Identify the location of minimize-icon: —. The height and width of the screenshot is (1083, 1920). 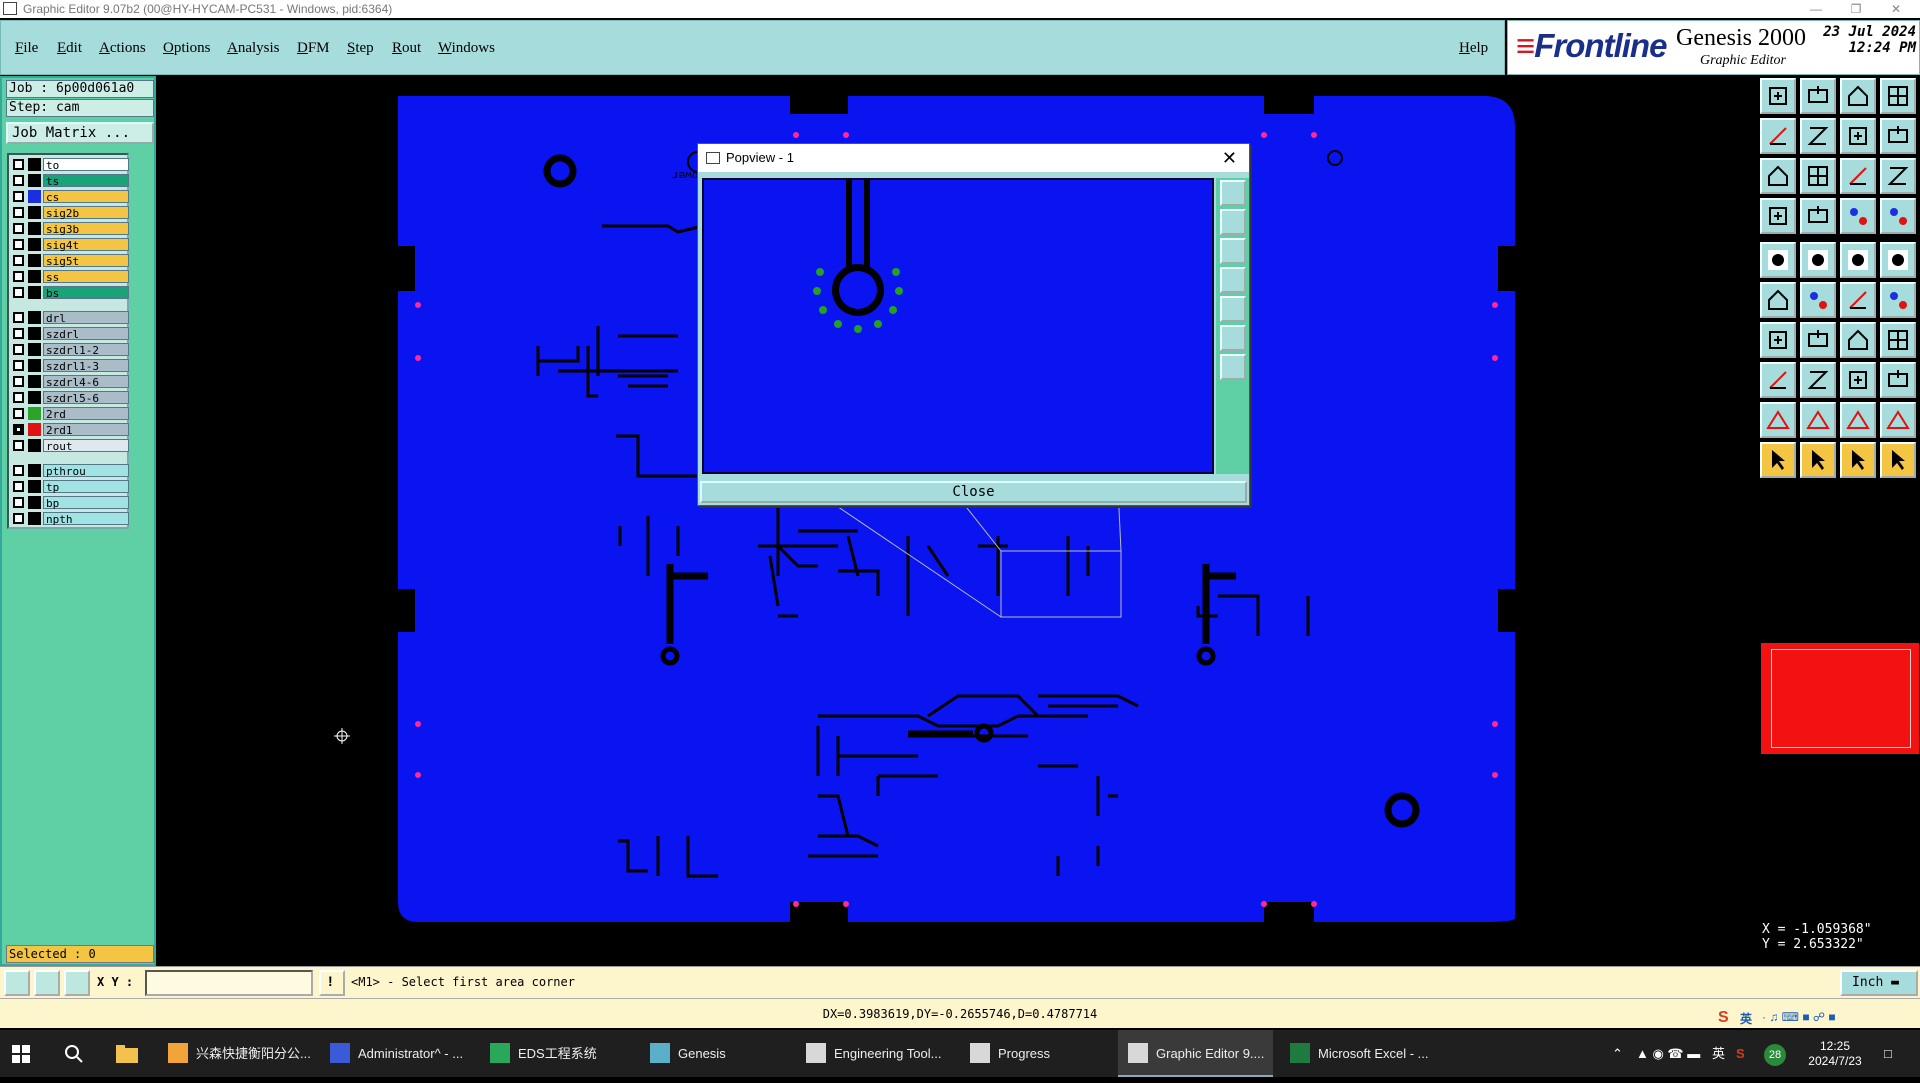
(1816, 9).